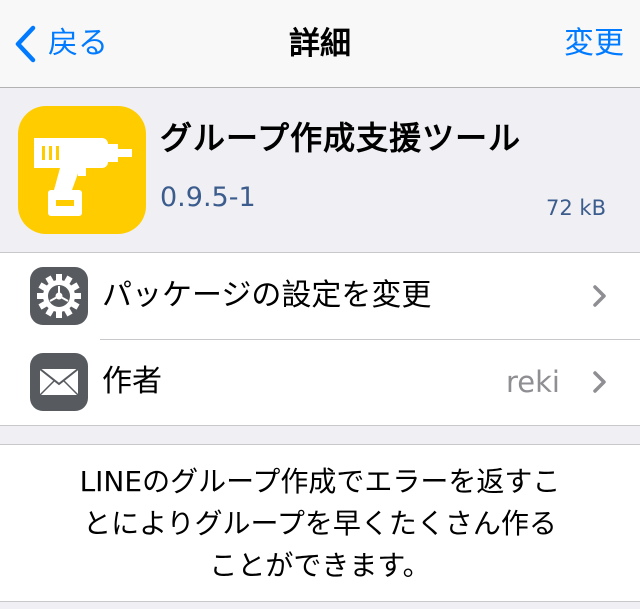  What do you see at coordinates (320, 44) in the screenshot?
I see `navigation-bar: 戻る 詳細 変更` at bounding box center [320, 44].